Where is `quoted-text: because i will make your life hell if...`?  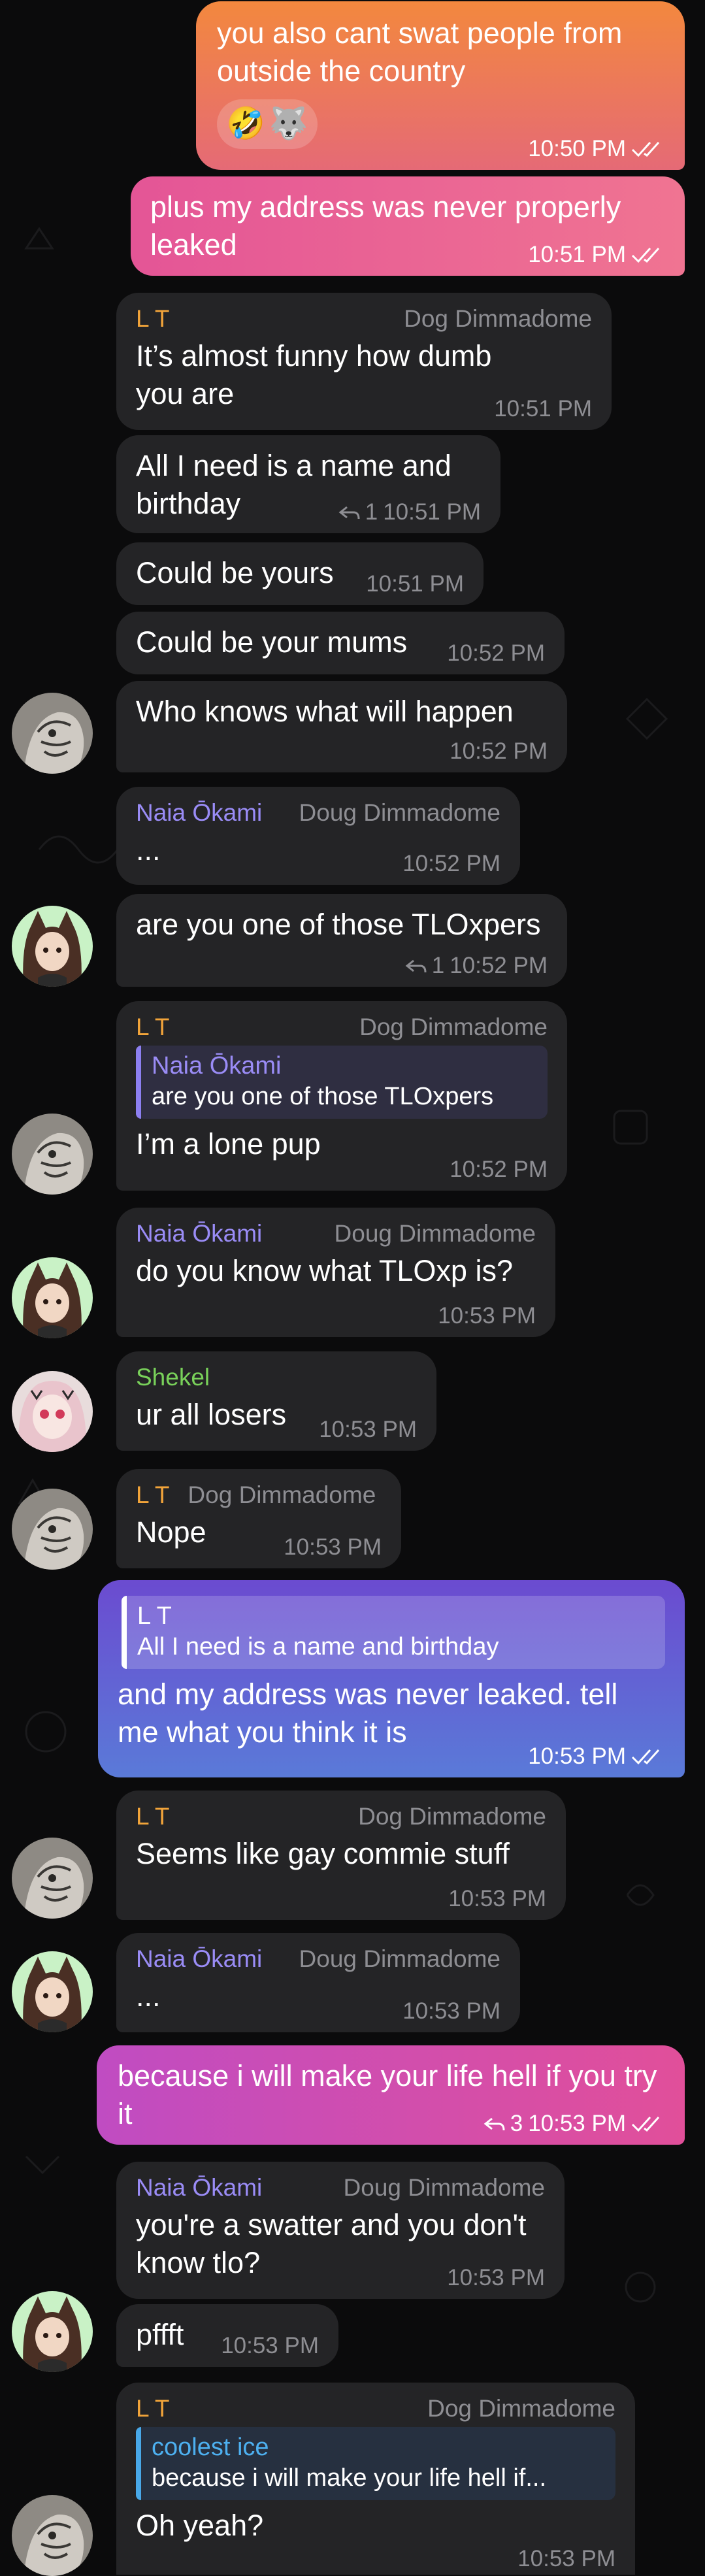 quoted-text: because i will make your life hell if... is located at coordinates (350, 2478).